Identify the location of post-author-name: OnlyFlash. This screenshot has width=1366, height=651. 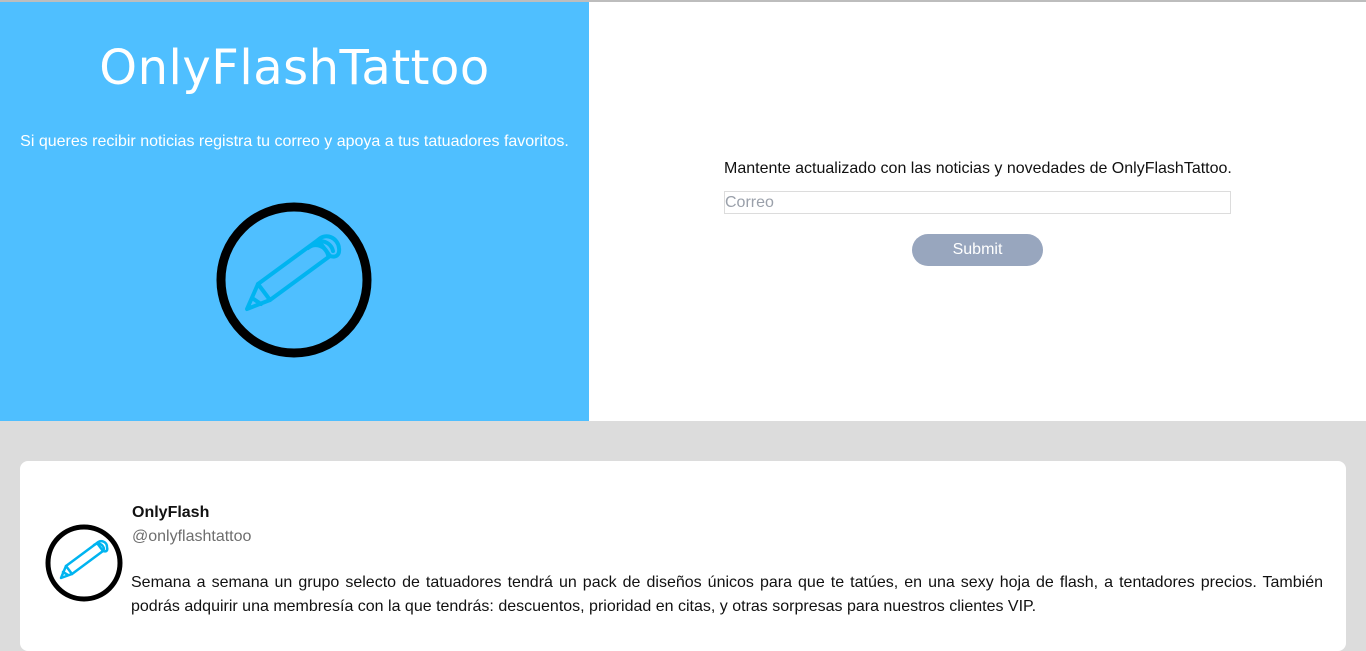
(170, 513).